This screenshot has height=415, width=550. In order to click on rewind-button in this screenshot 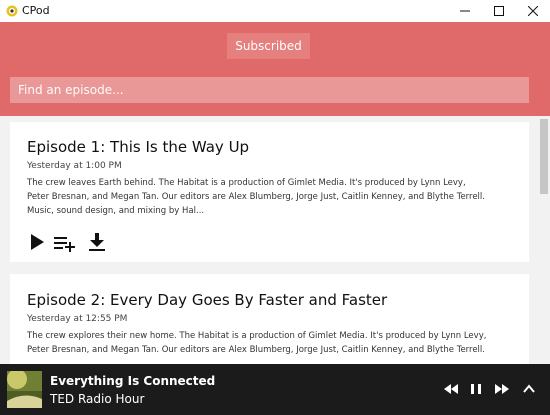, I will do `click(451, 389)`.